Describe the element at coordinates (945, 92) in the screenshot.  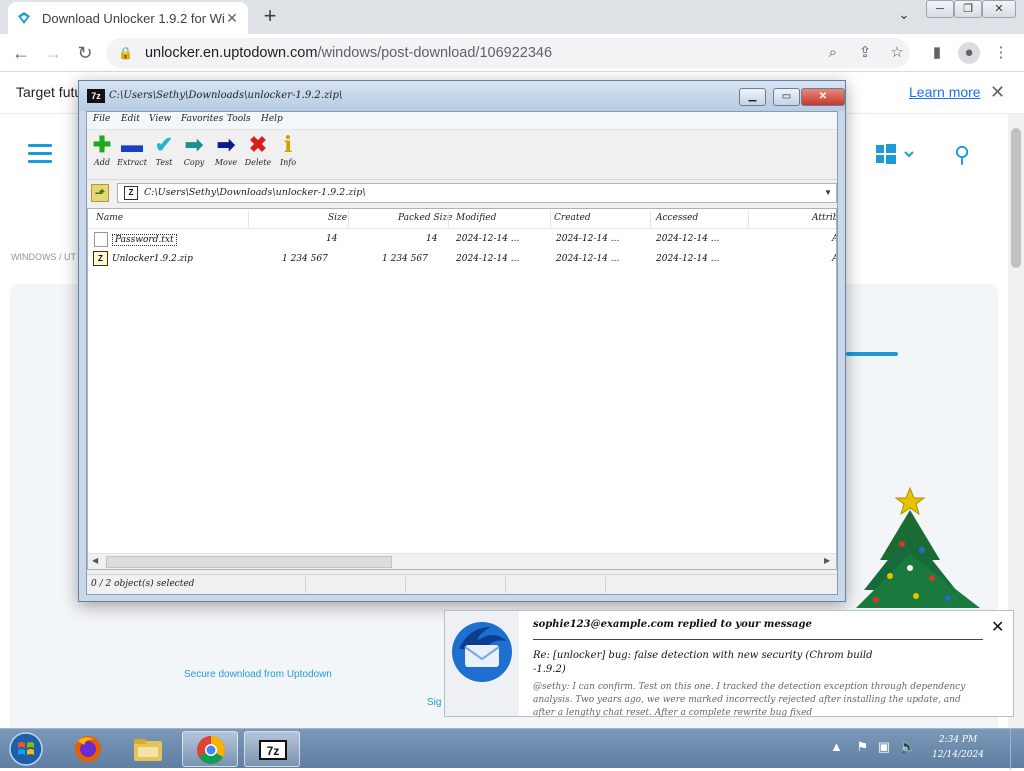
I see `learn-more-link: Learn more` at that location.